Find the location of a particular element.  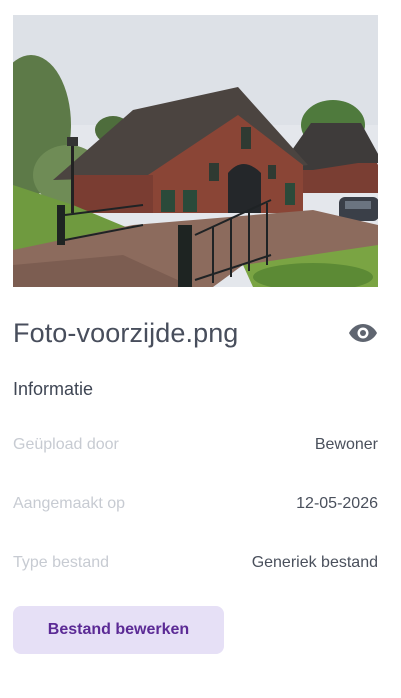

info-value: Bewoner is located at coordinates (346, 444).